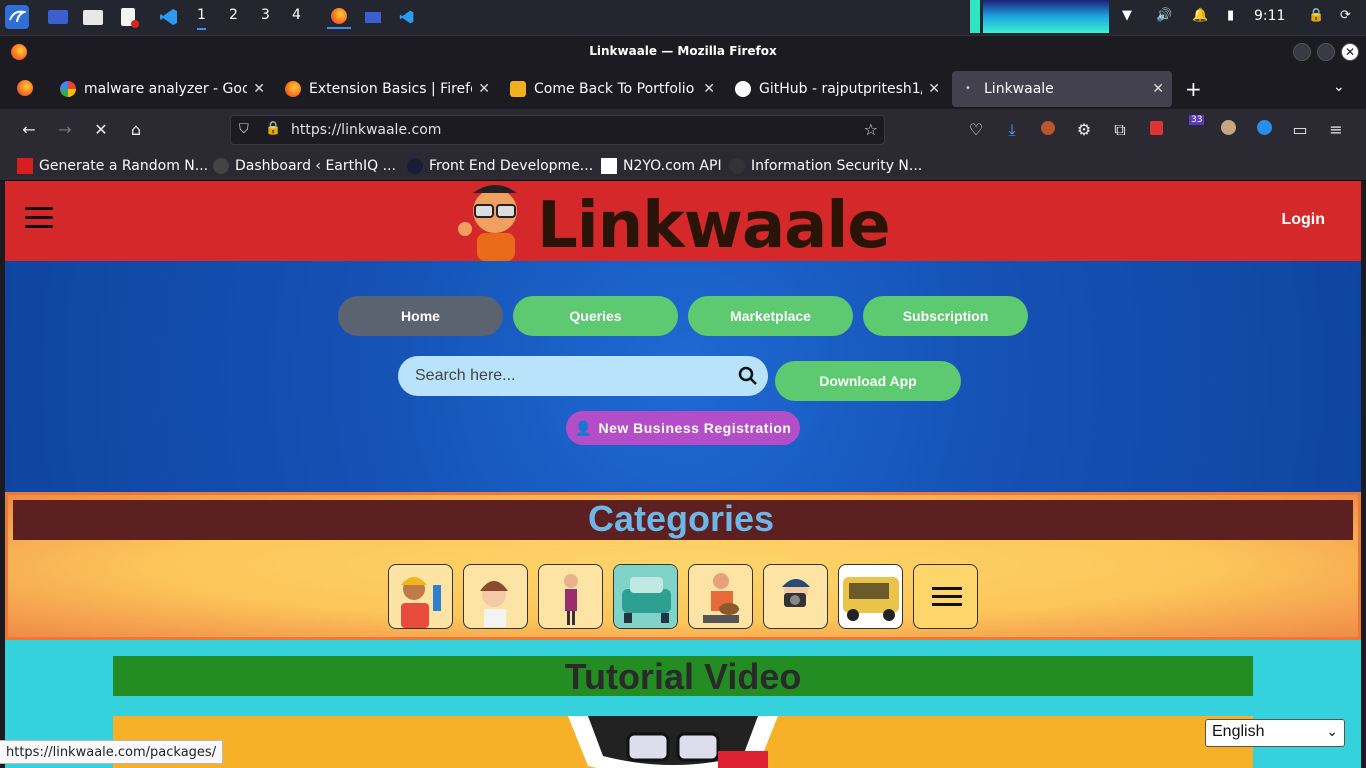  I want to click on language-select: English ⌄, so click(1275, 733).